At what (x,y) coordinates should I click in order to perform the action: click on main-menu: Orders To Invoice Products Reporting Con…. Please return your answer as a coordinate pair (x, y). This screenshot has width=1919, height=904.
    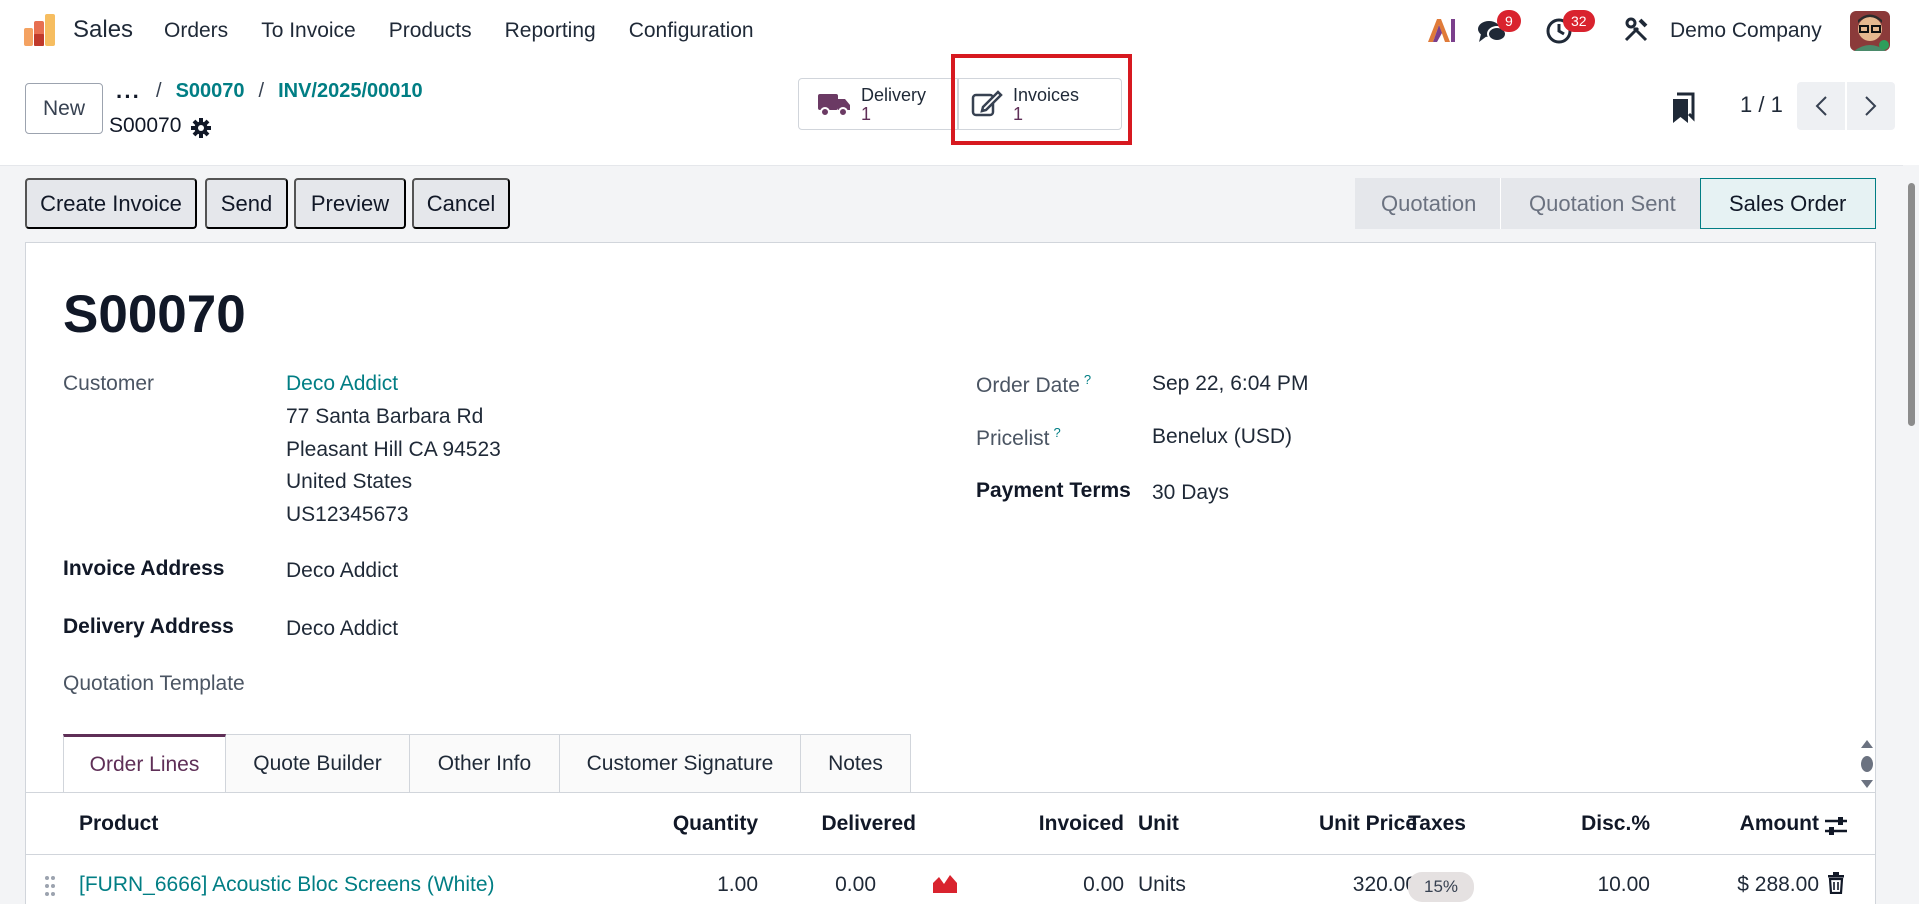
    Looking at the image, I should click on (475, 31).